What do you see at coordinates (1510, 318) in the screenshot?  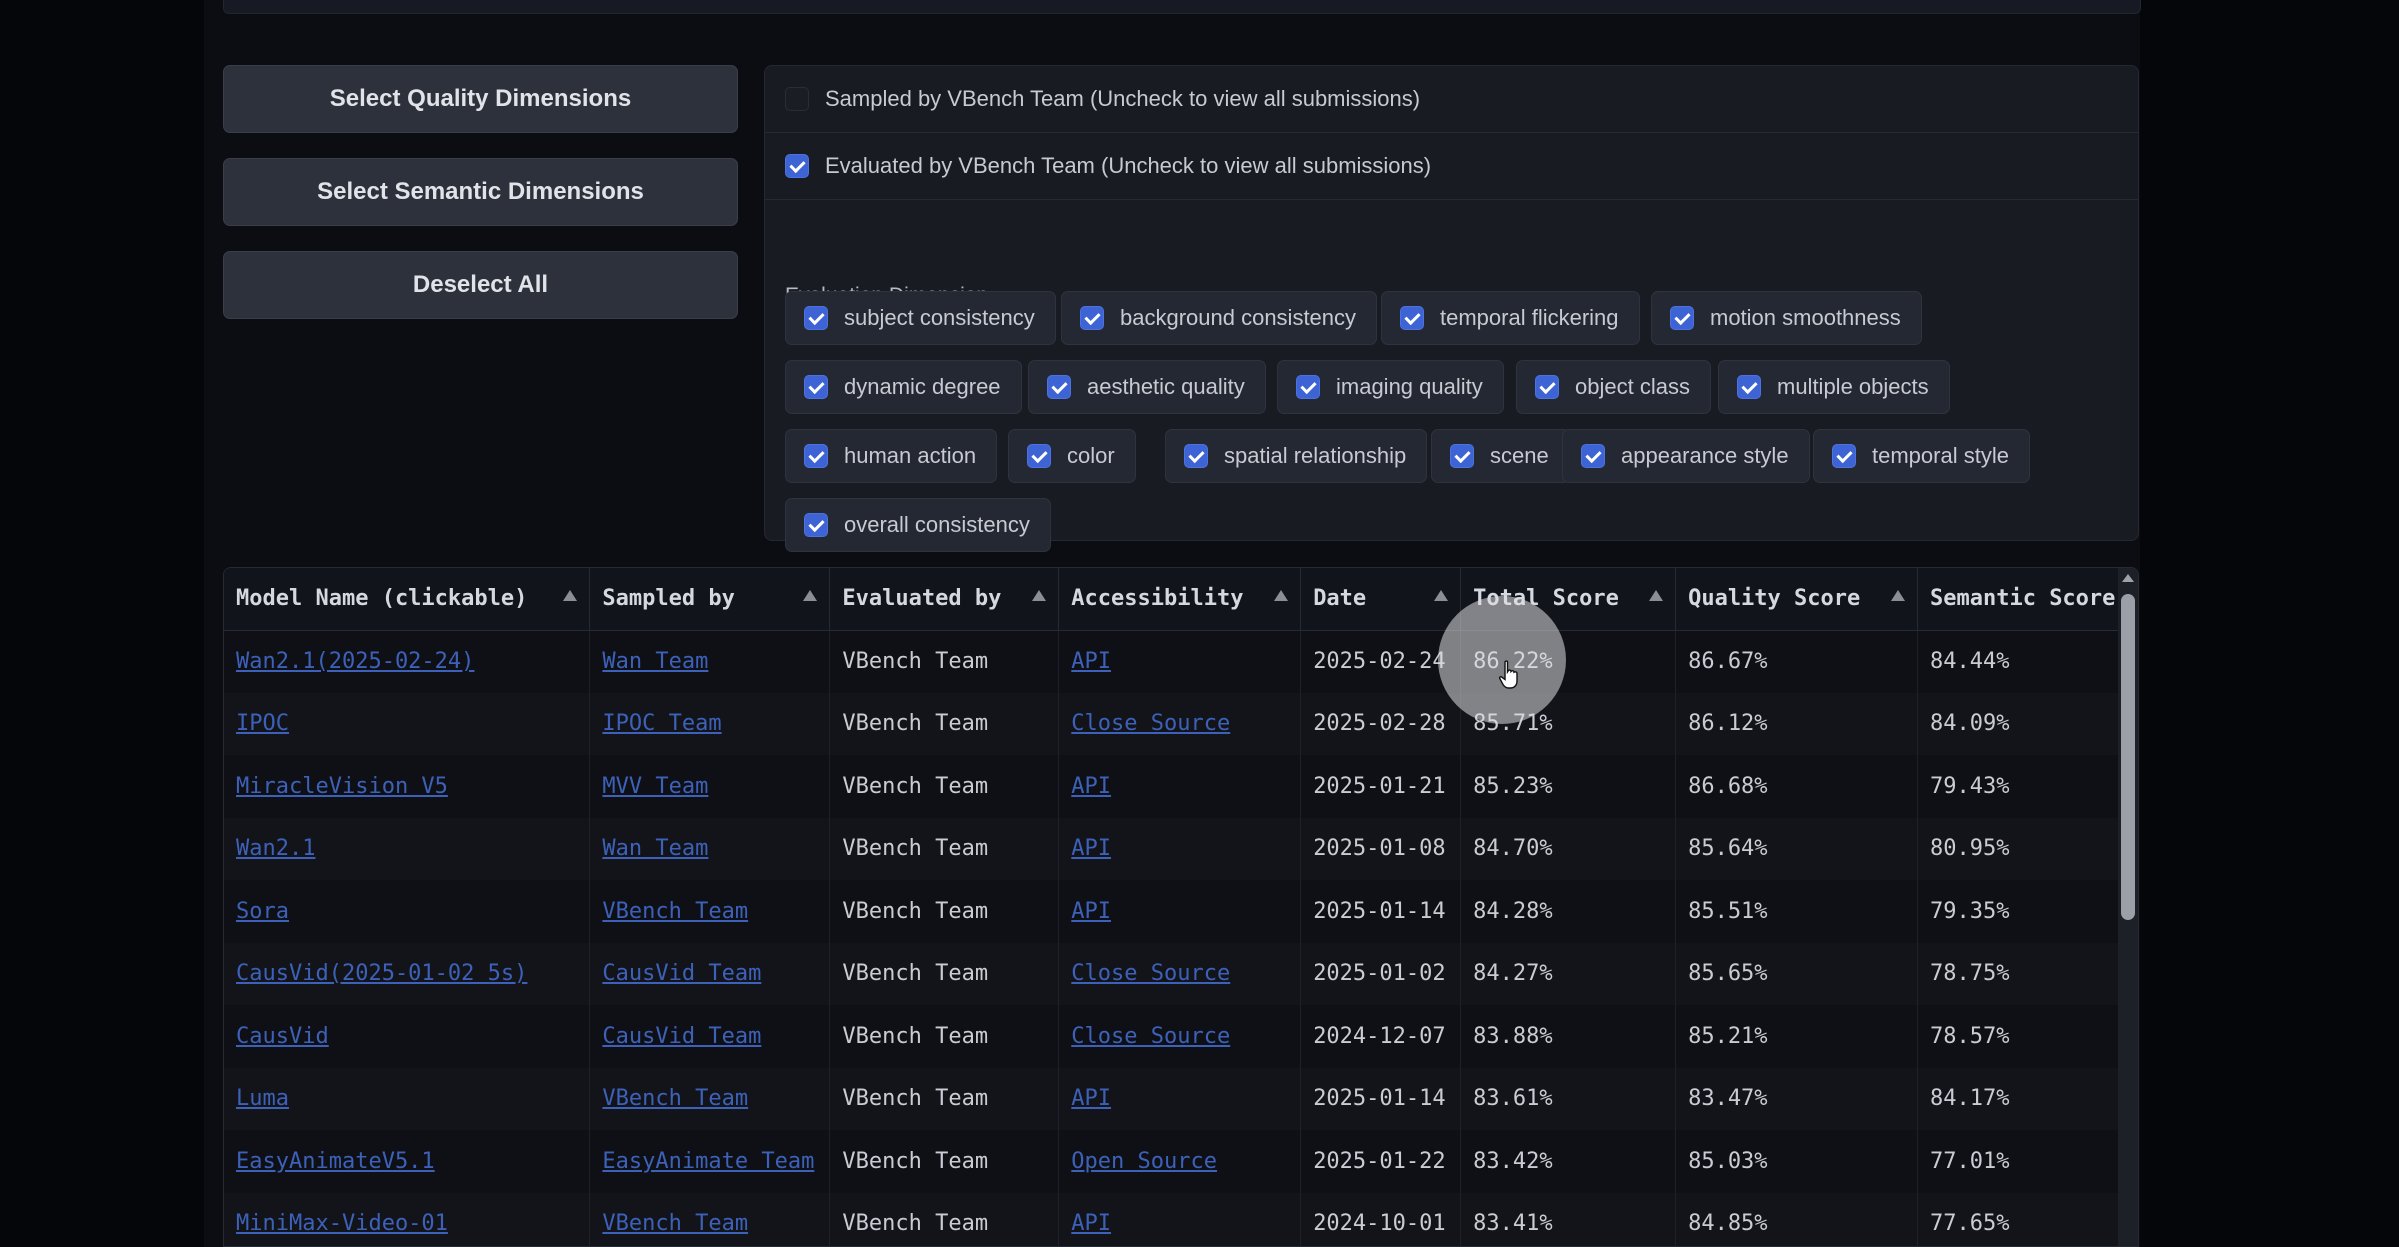 I see `dimension-chip: temporal flickering` at bounding box center [1510, 318].